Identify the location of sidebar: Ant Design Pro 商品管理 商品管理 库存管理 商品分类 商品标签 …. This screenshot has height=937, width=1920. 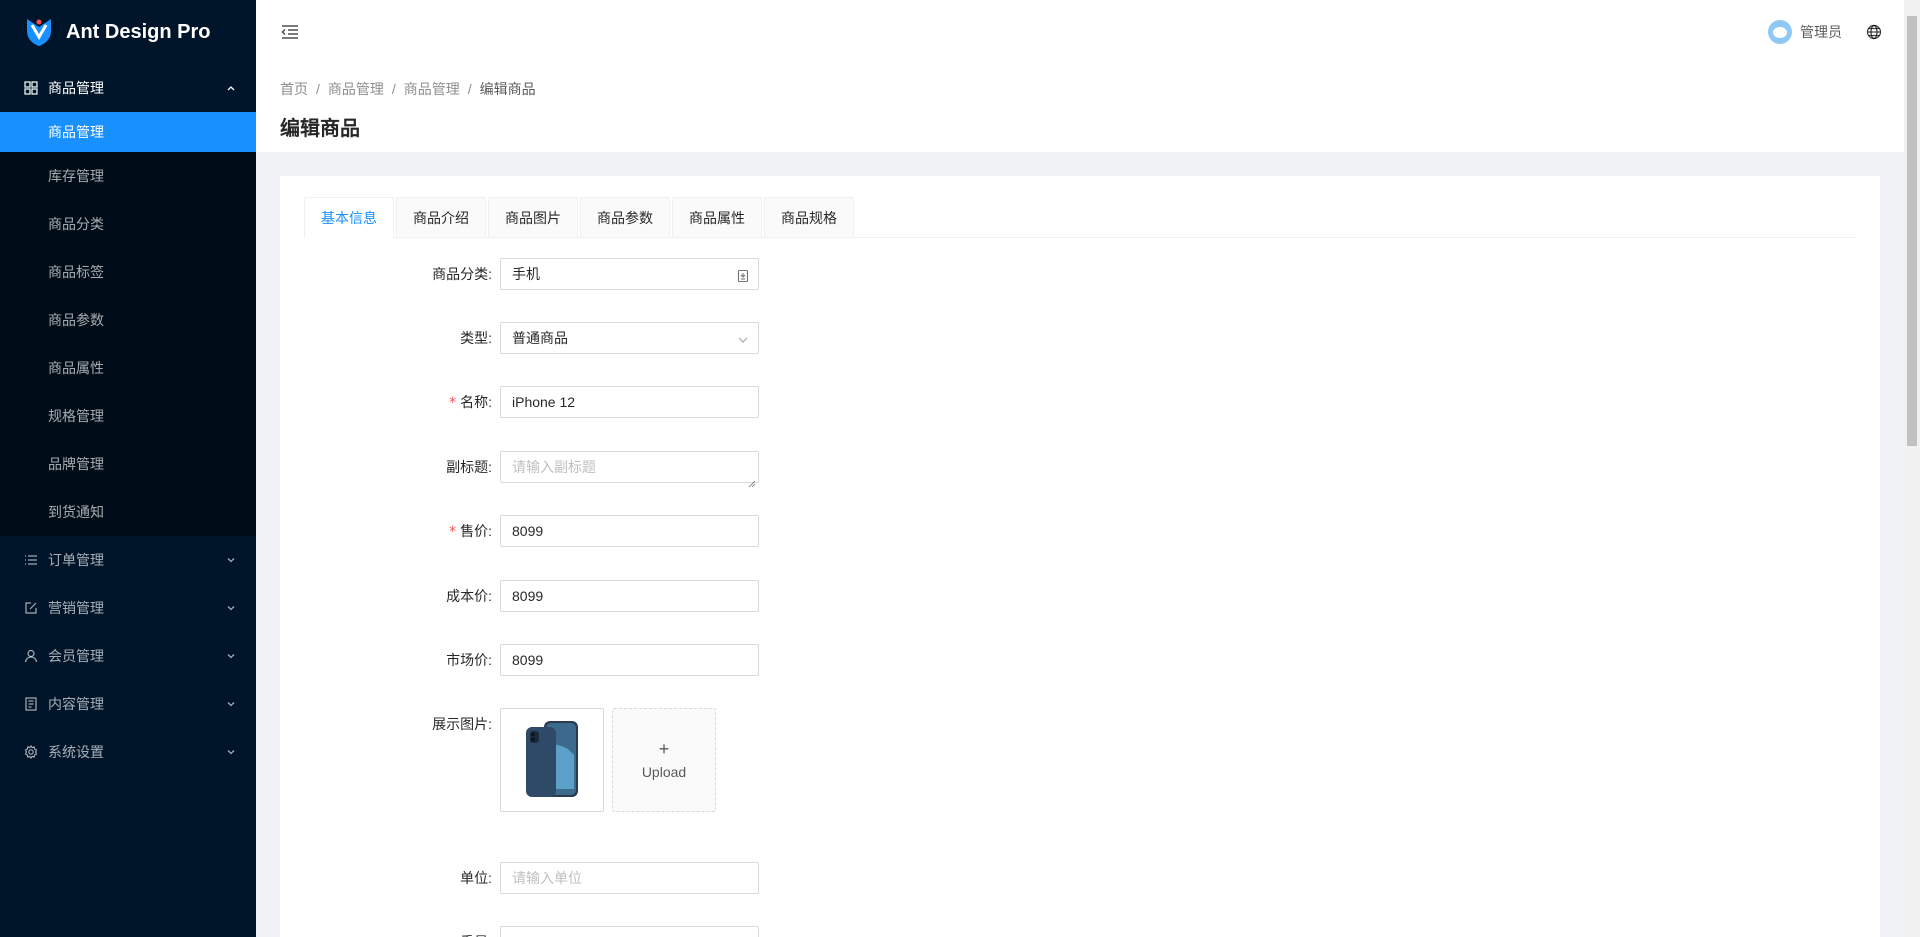
(128, 468).